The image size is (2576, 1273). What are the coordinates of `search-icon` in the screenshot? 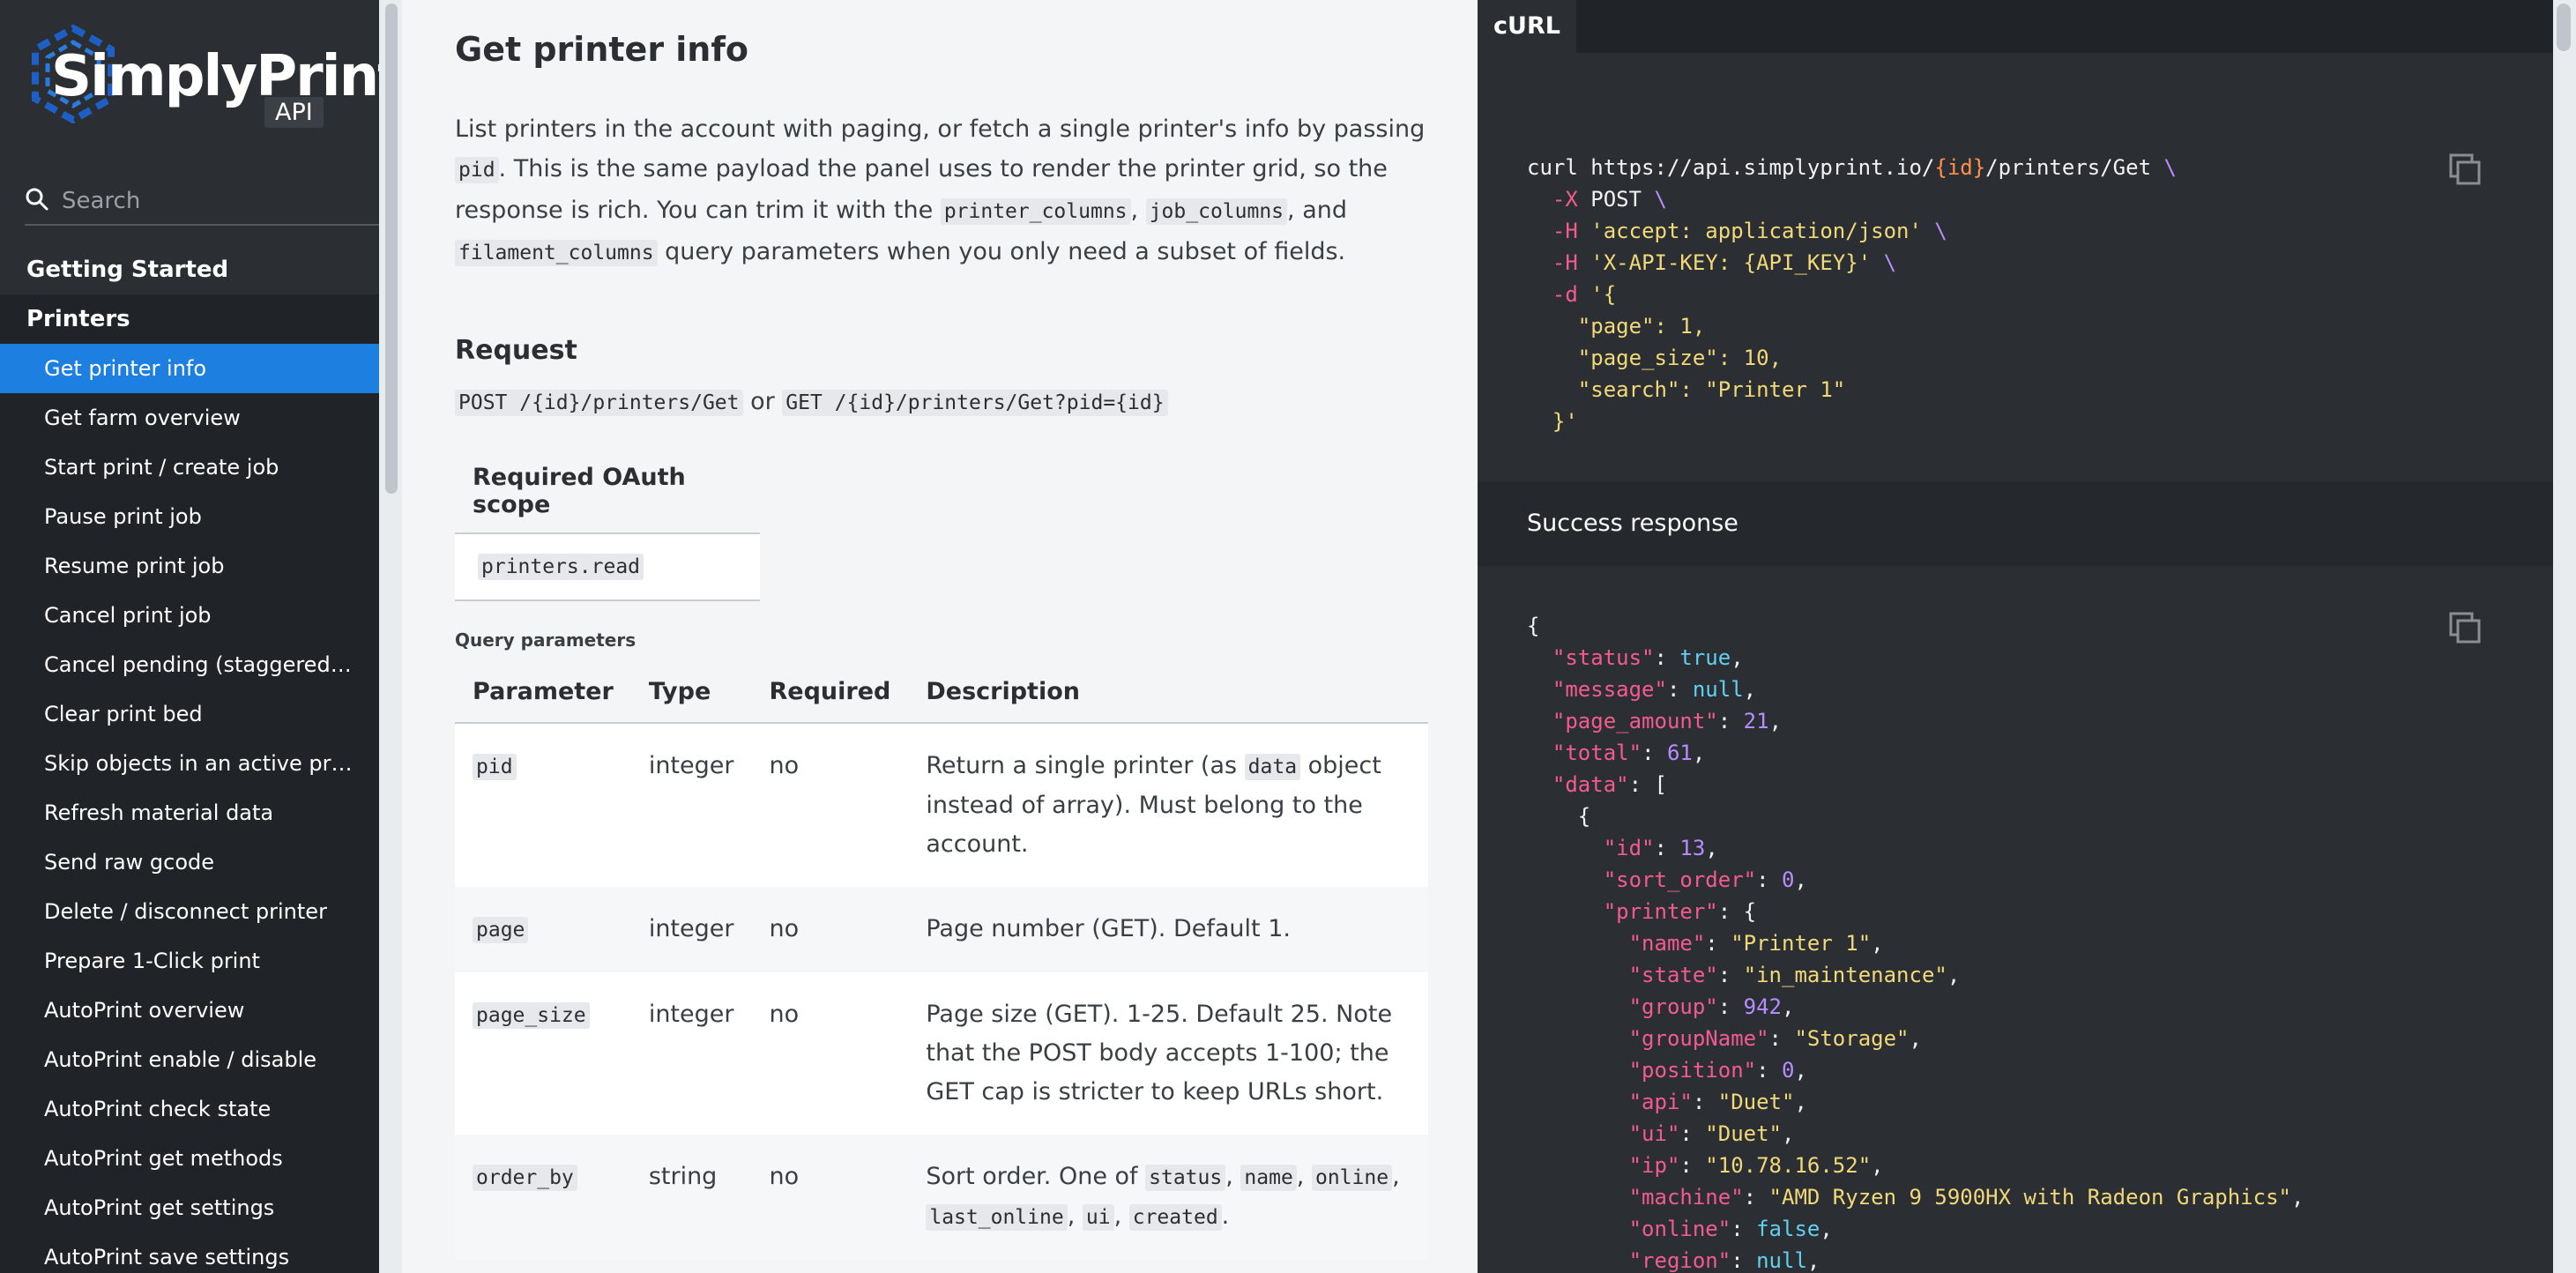 It's located at (37, 199).